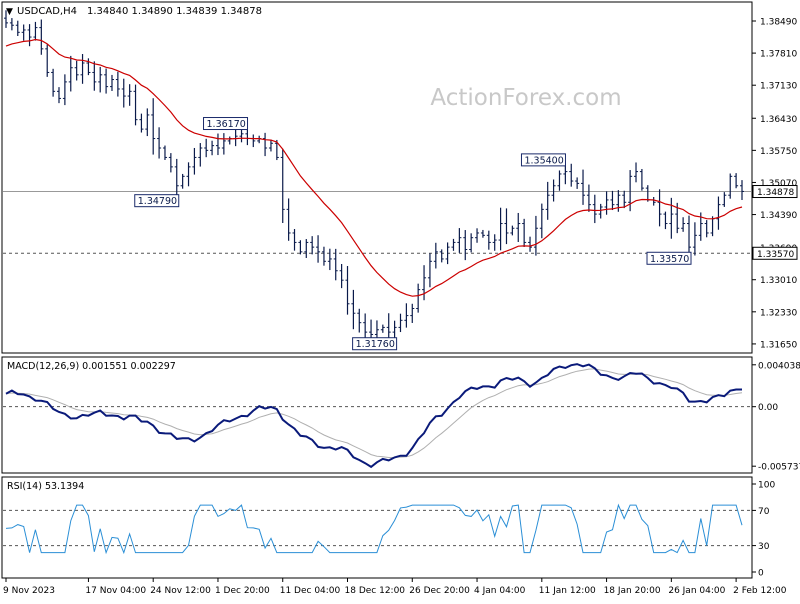  What do you see at coordinates (778, 87) in the screenshot?
I see `price-tick-label: 1.37130` at bounding box center [778, 87].